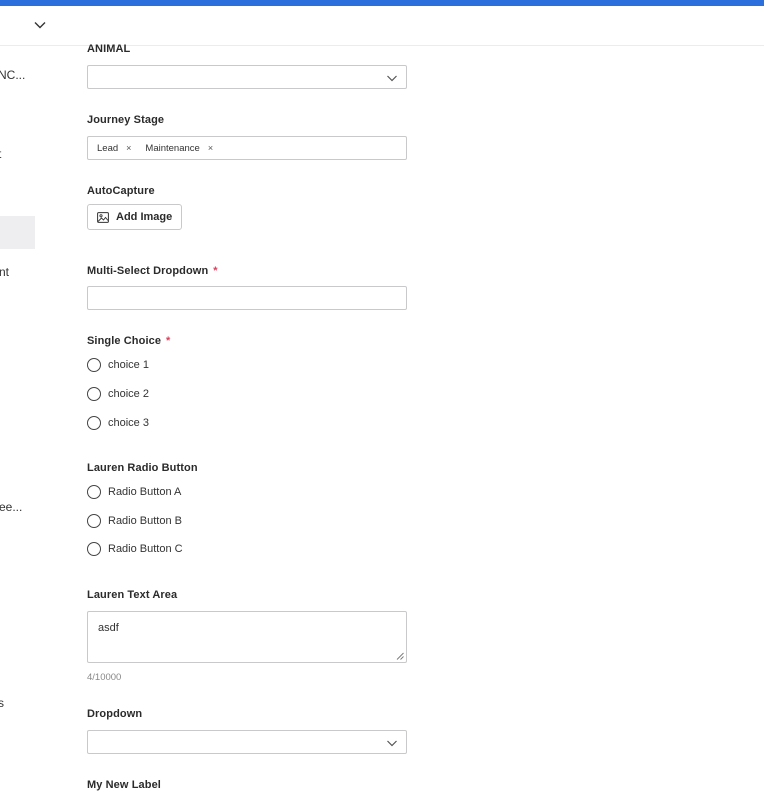 The height and width of the screenshot is (802, 764). I want to click on single-choice-option-3: choice 3, so click(118, 423).